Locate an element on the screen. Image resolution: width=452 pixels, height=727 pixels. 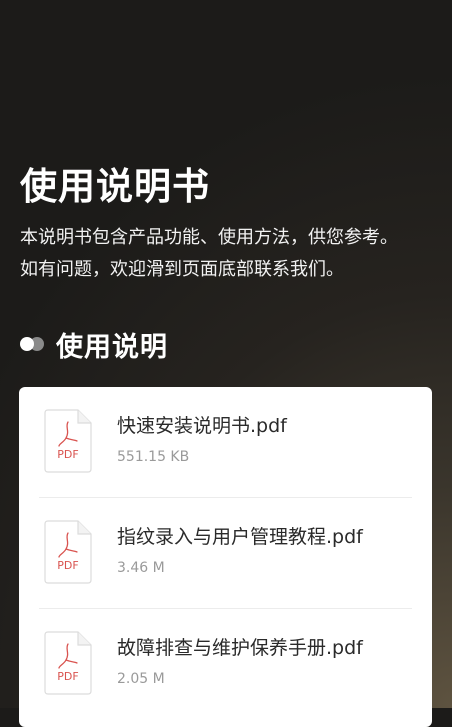
file-item: PDF 指纹录入与用户管理教程.pdf 3.46 M is located at coordinates (225, 553).